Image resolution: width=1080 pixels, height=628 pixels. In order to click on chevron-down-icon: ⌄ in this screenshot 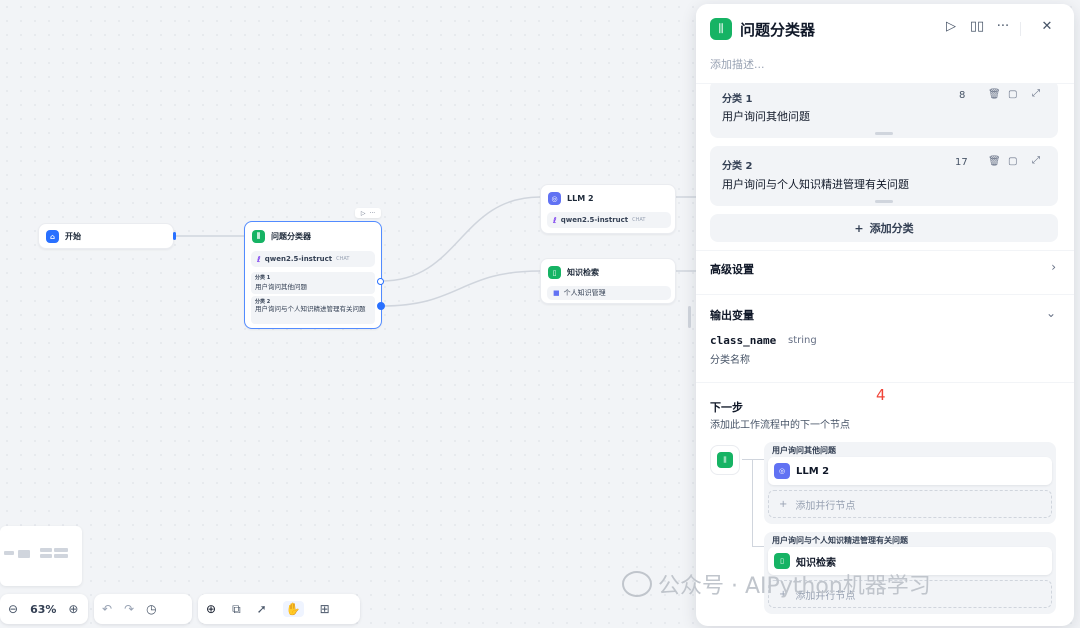, I will do `click(1051, 313)`.